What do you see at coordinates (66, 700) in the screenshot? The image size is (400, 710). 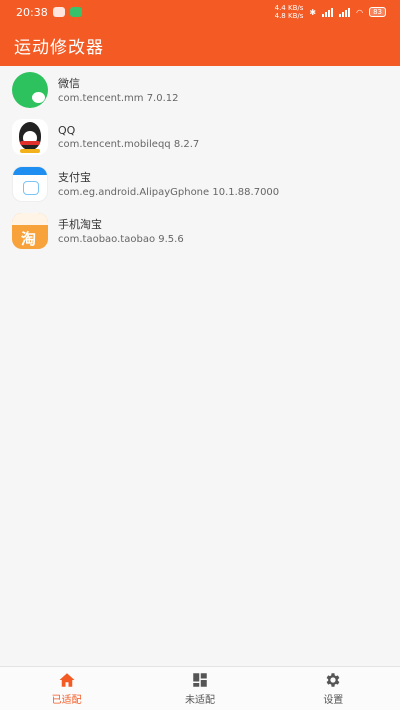 I see `tab-label: 已适配` at bounding box center [66, 700].